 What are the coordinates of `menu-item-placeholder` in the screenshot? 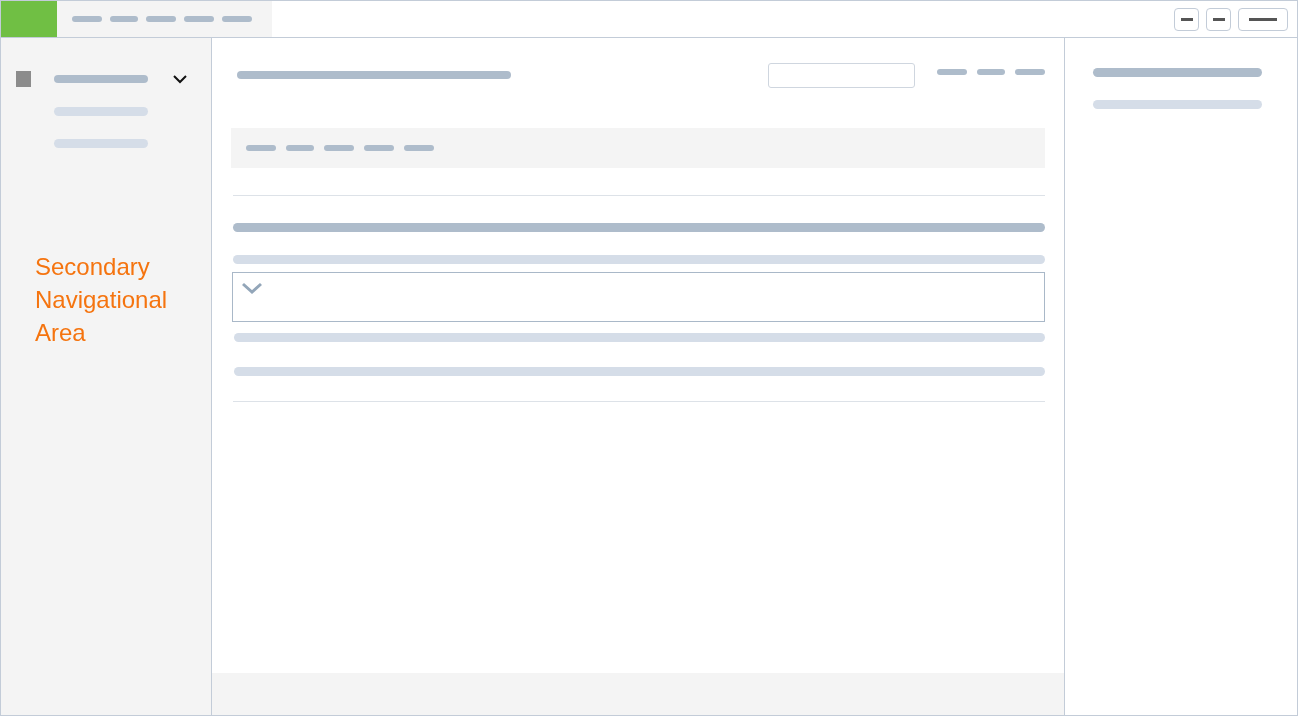 It's located at (101, 79).